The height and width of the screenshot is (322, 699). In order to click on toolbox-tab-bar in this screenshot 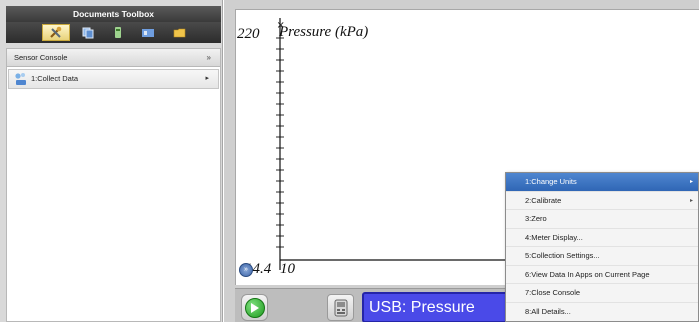, I will do `click(113, 32)`.